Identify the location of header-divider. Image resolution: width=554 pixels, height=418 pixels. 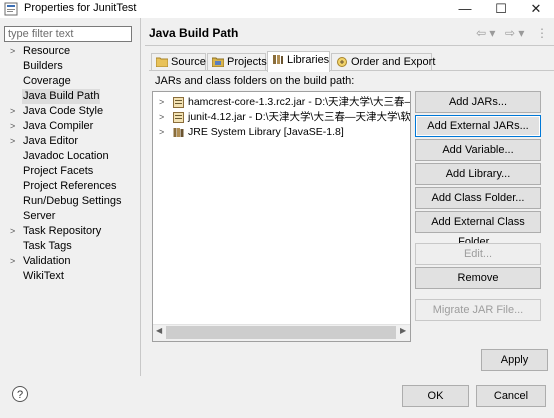
(349, 45).